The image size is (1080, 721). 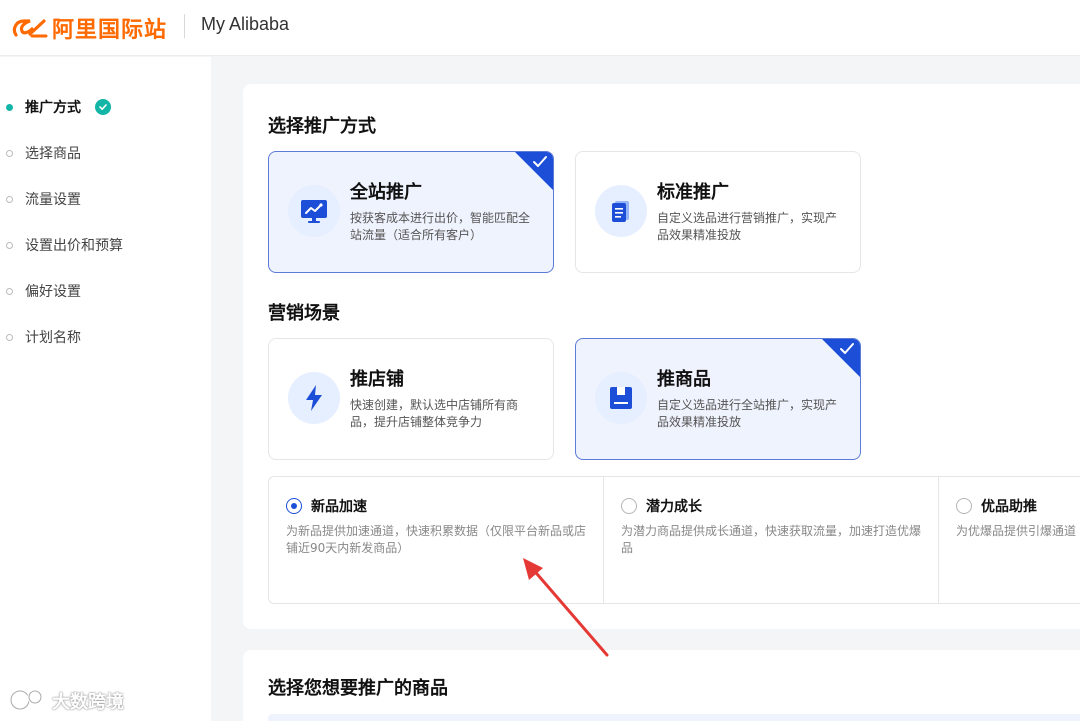 What do you see at coordinates (74, 246) in the screenshot?
I see `step-label: 设置出价和预算` at bounding box center [74, 246].